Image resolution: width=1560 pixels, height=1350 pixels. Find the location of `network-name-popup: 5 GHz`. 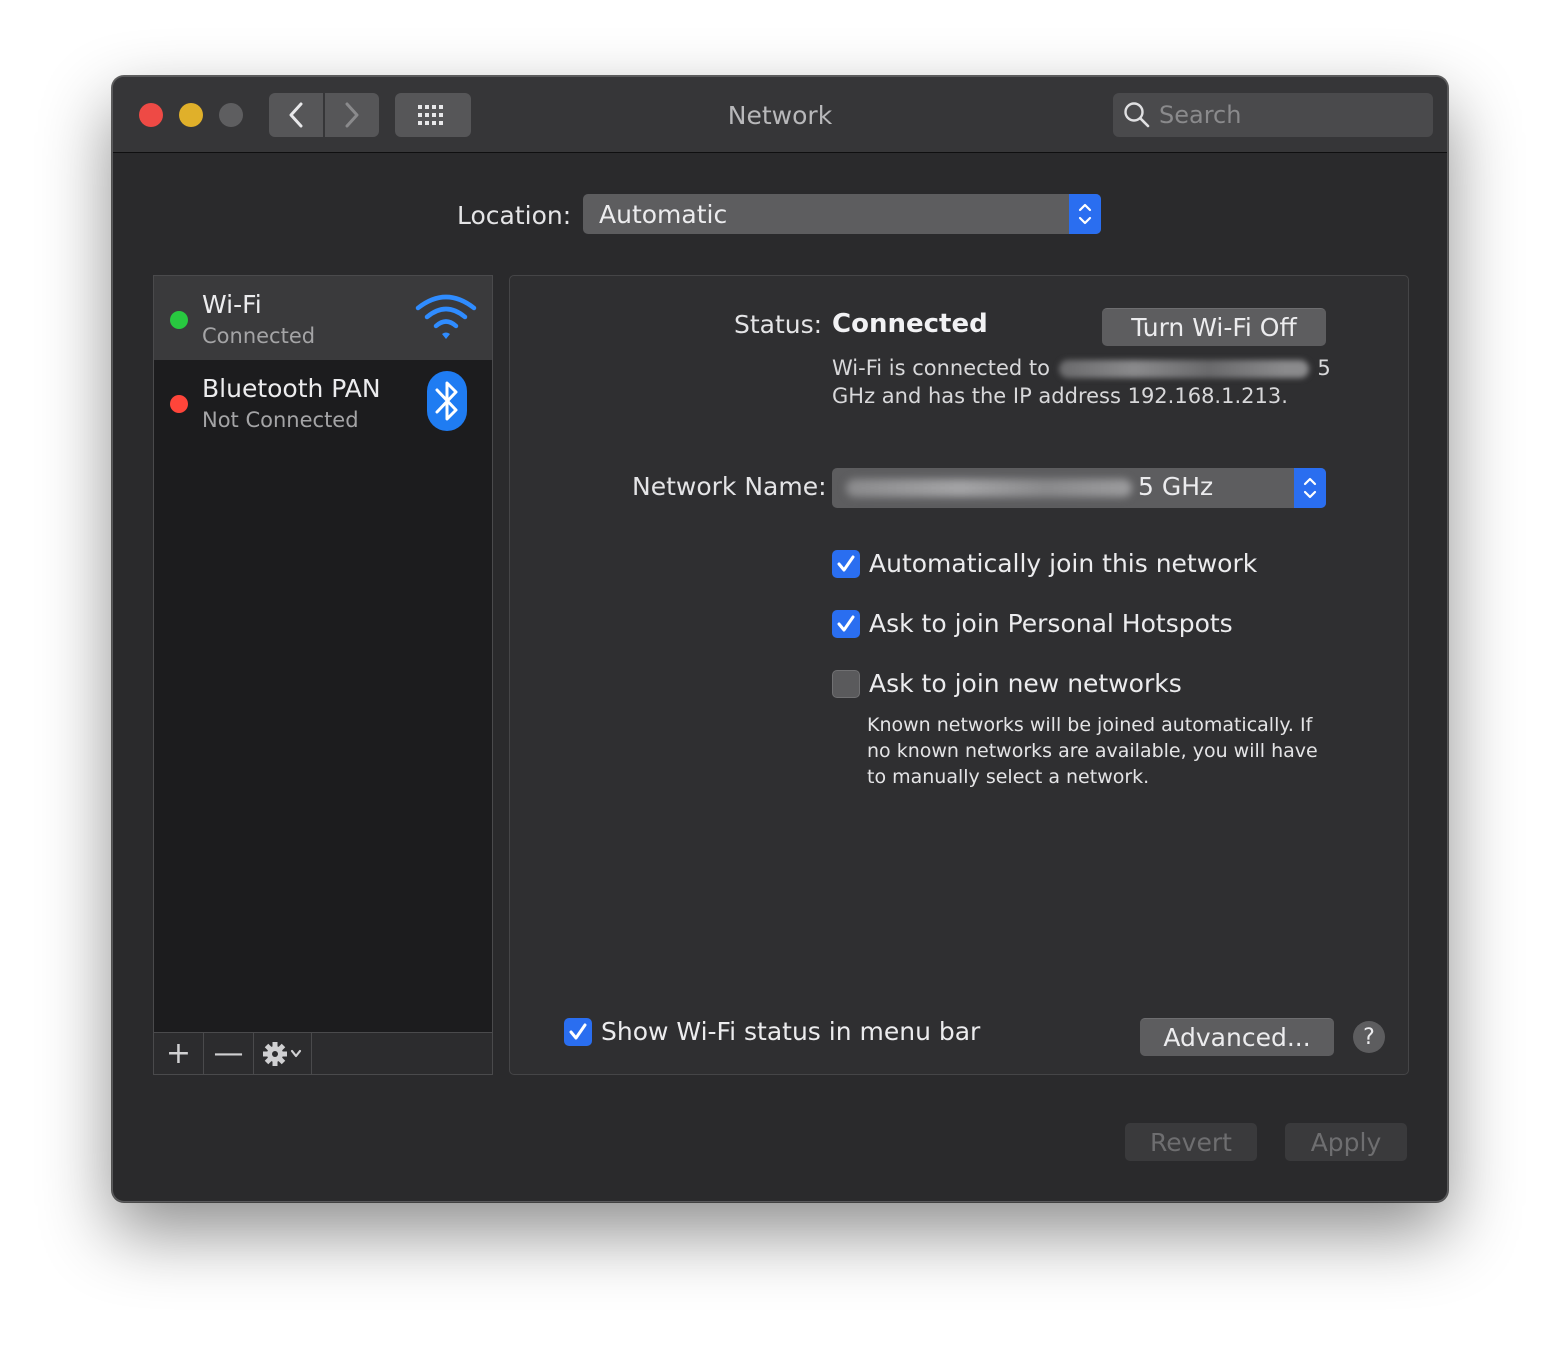

network-name-popup: 5 GHz is located at coordinates (1079, 488).